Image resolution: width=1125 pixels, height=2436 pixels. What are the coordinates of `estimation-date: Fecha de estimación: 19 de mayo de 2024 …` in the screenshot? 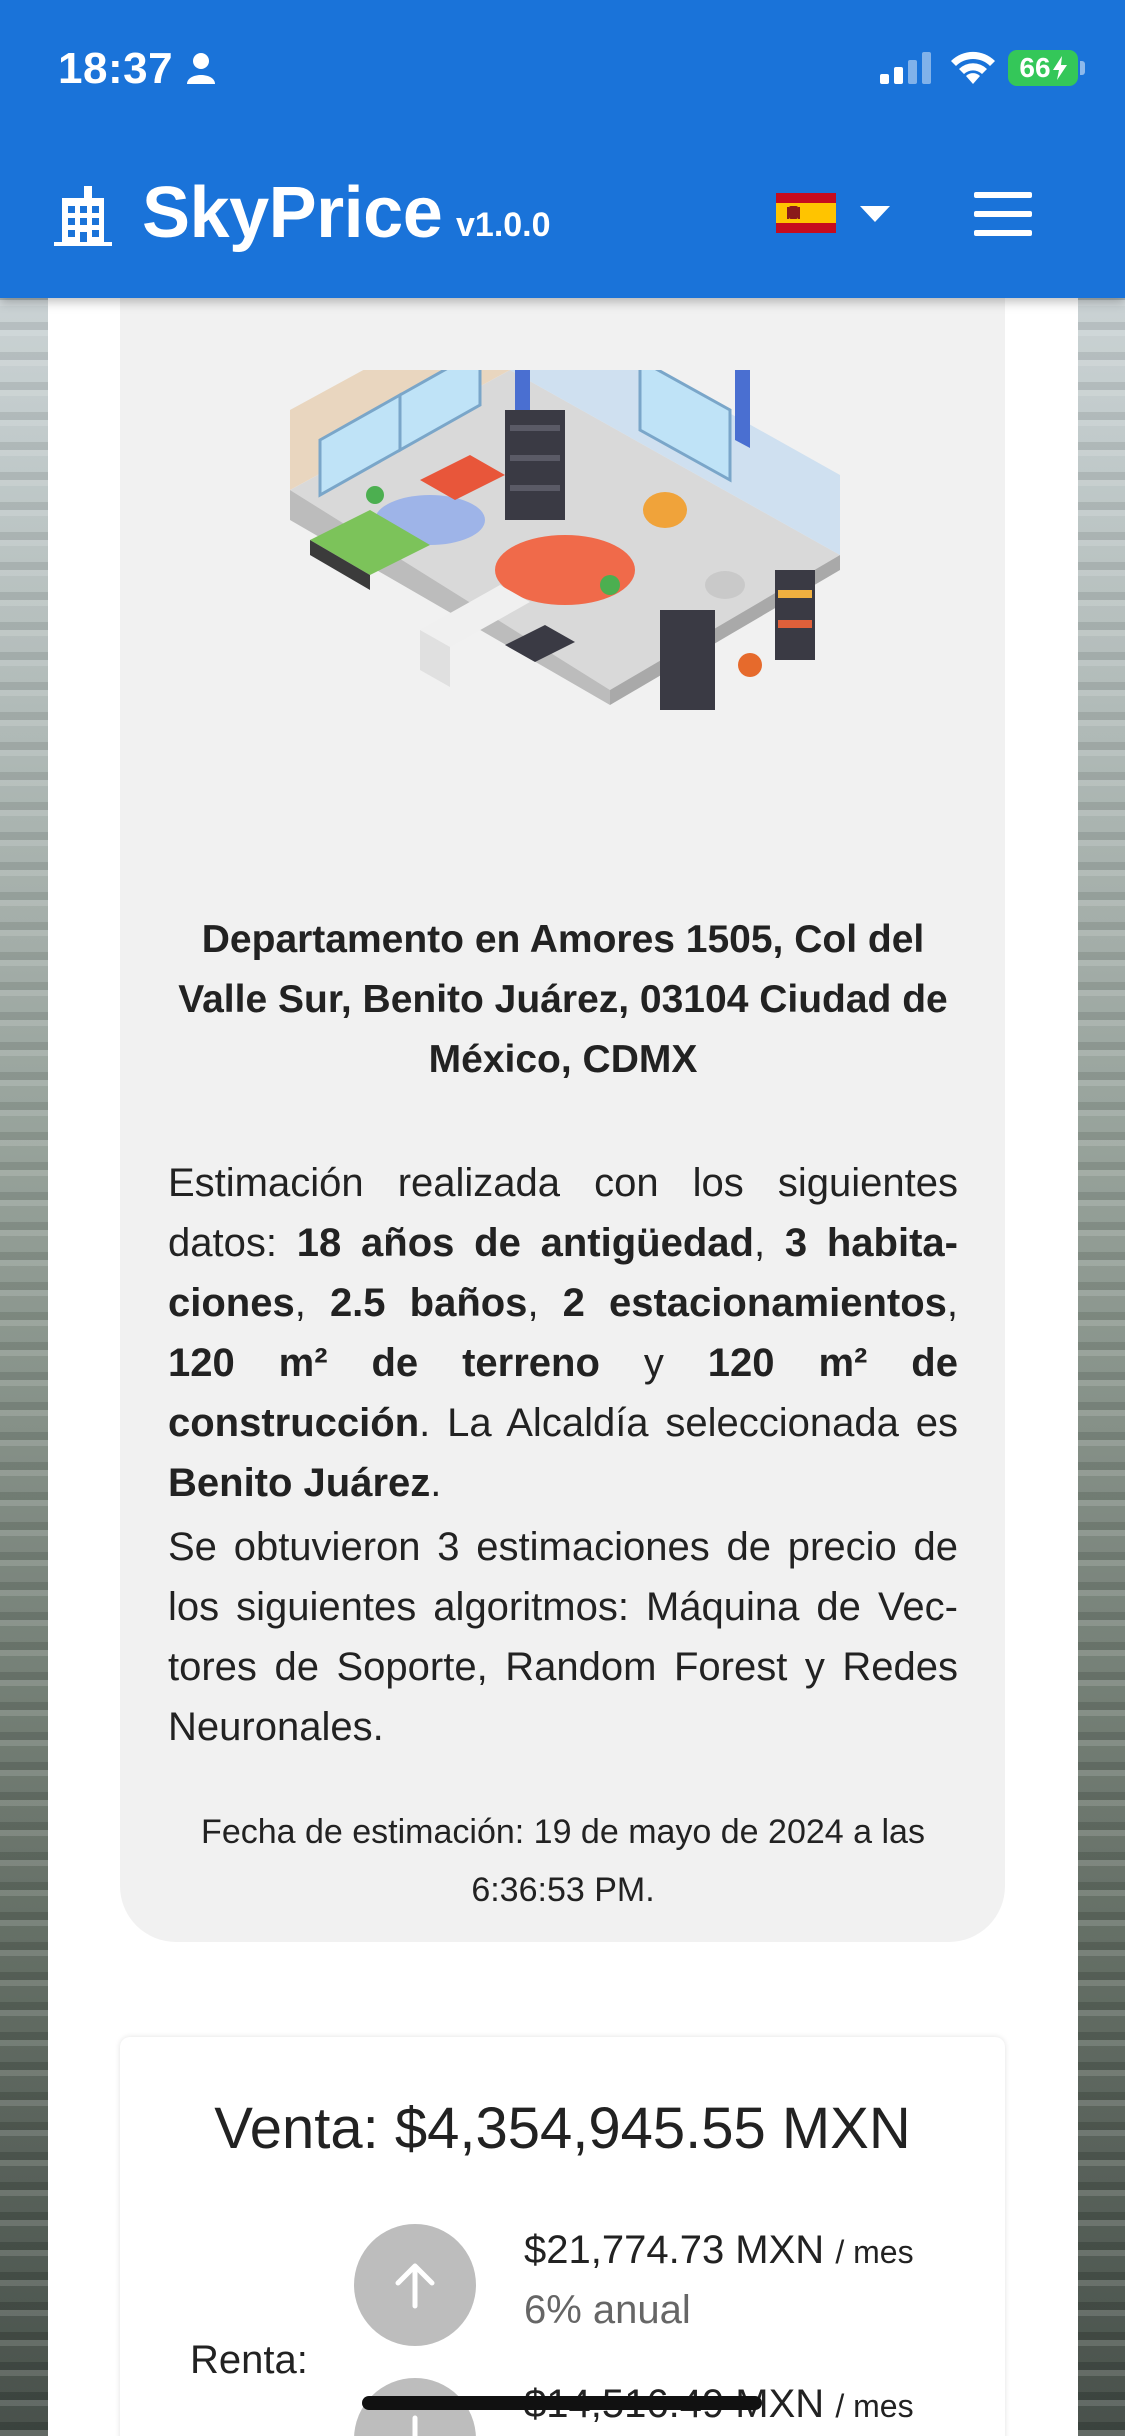 It's located at (563, 1861).